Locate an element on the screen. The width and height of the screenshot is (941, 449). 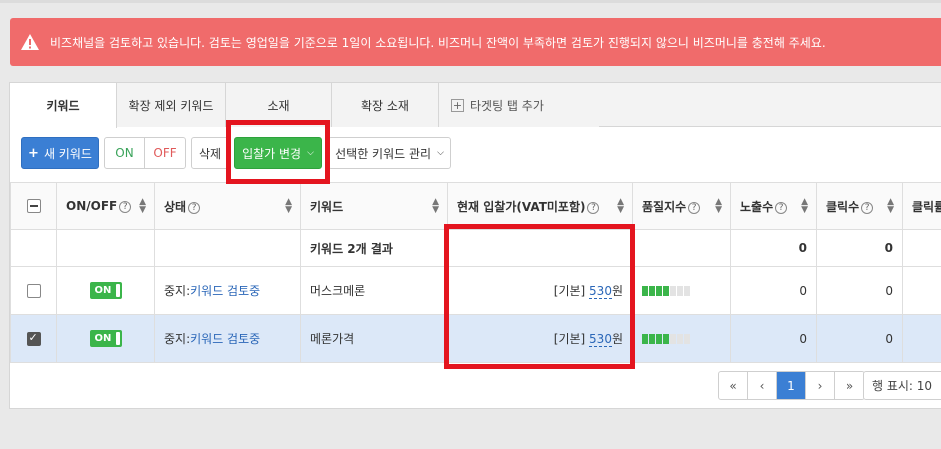
delete-label: 삭제 is located at coordinates (210, 153).